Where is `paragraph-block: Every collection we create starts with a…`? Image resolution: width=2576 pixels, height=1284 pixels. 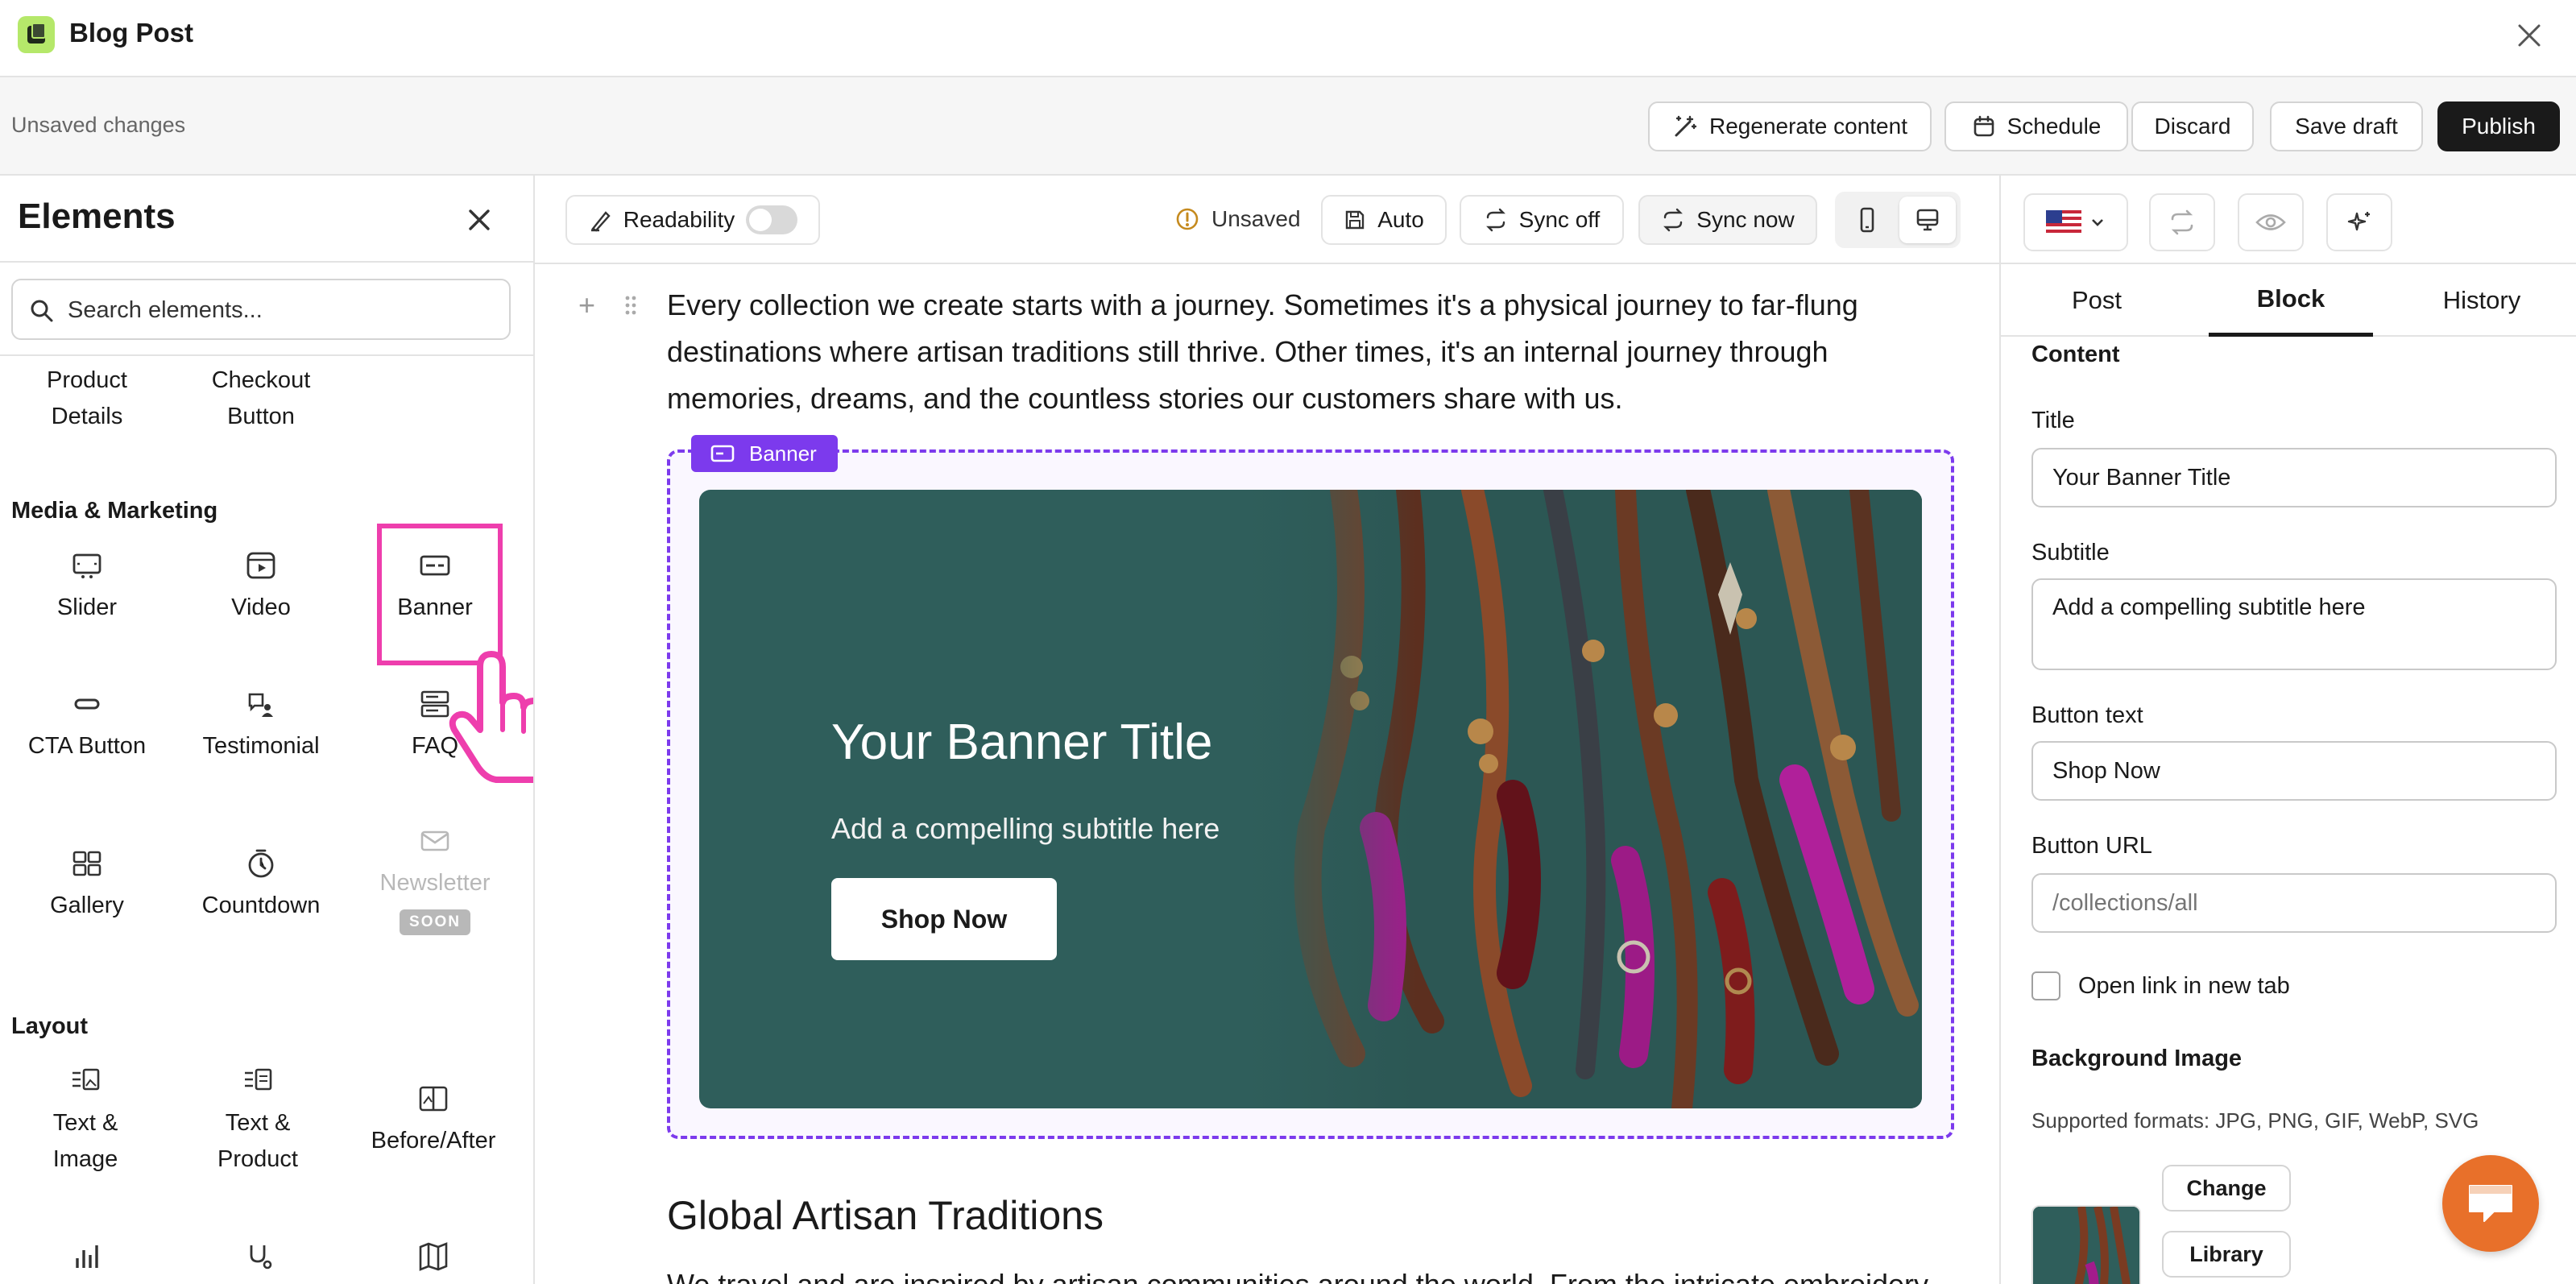
paragraph-block: Every collection we create starts with a… is located at coordinates (1307, 352).